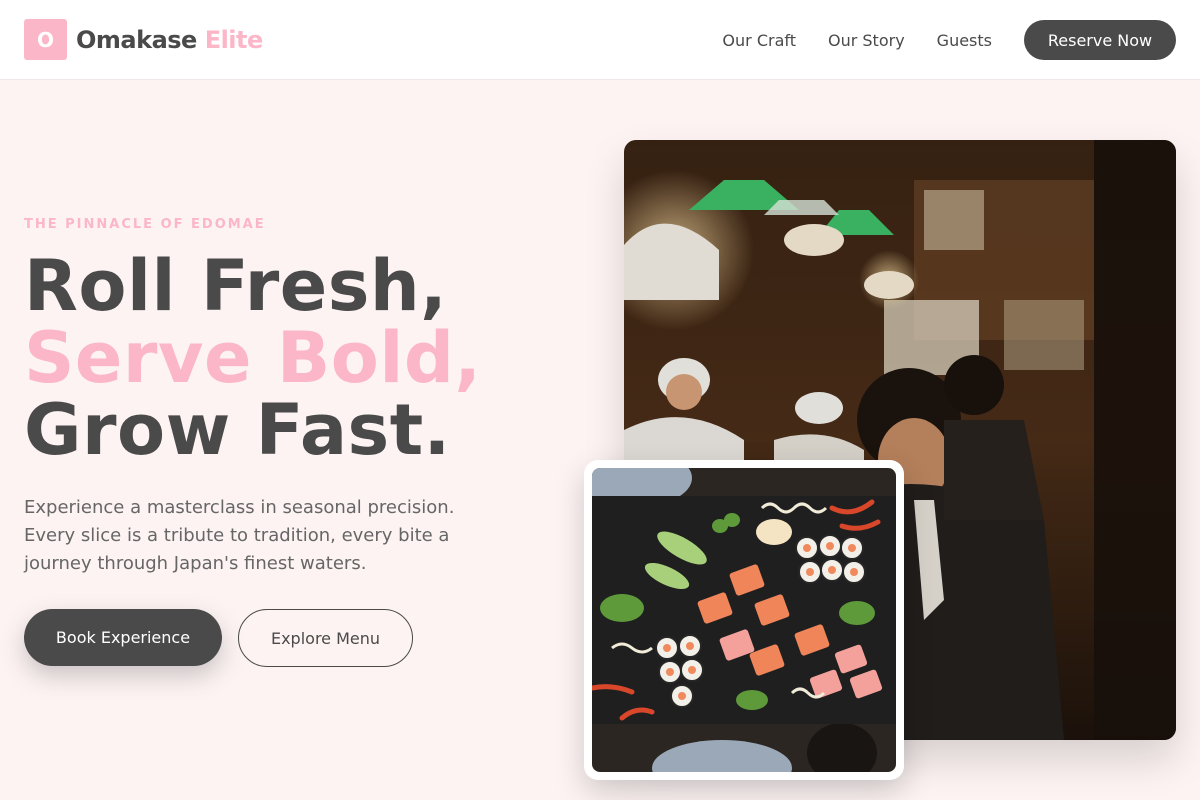 This screenshot has height=800, width=1200. What do you see at coordinates (236, 286) in the screenshot?
I see `headline-line-1: Roll Fresh,` at bounding box center [236, 286].